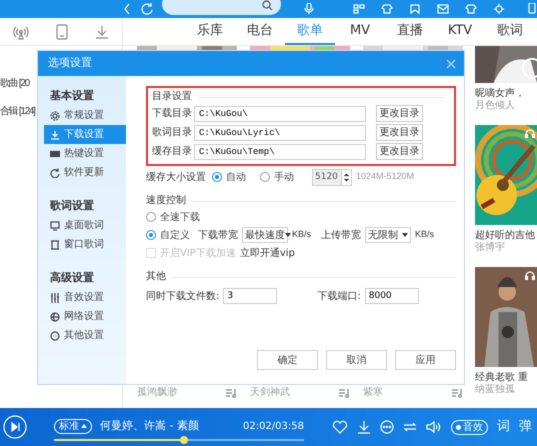 The image size is (537, 446). What do you see at coordinates (250, 296) in the screenshot?
I see `input-field: 3` at bounding box center [250, 296].